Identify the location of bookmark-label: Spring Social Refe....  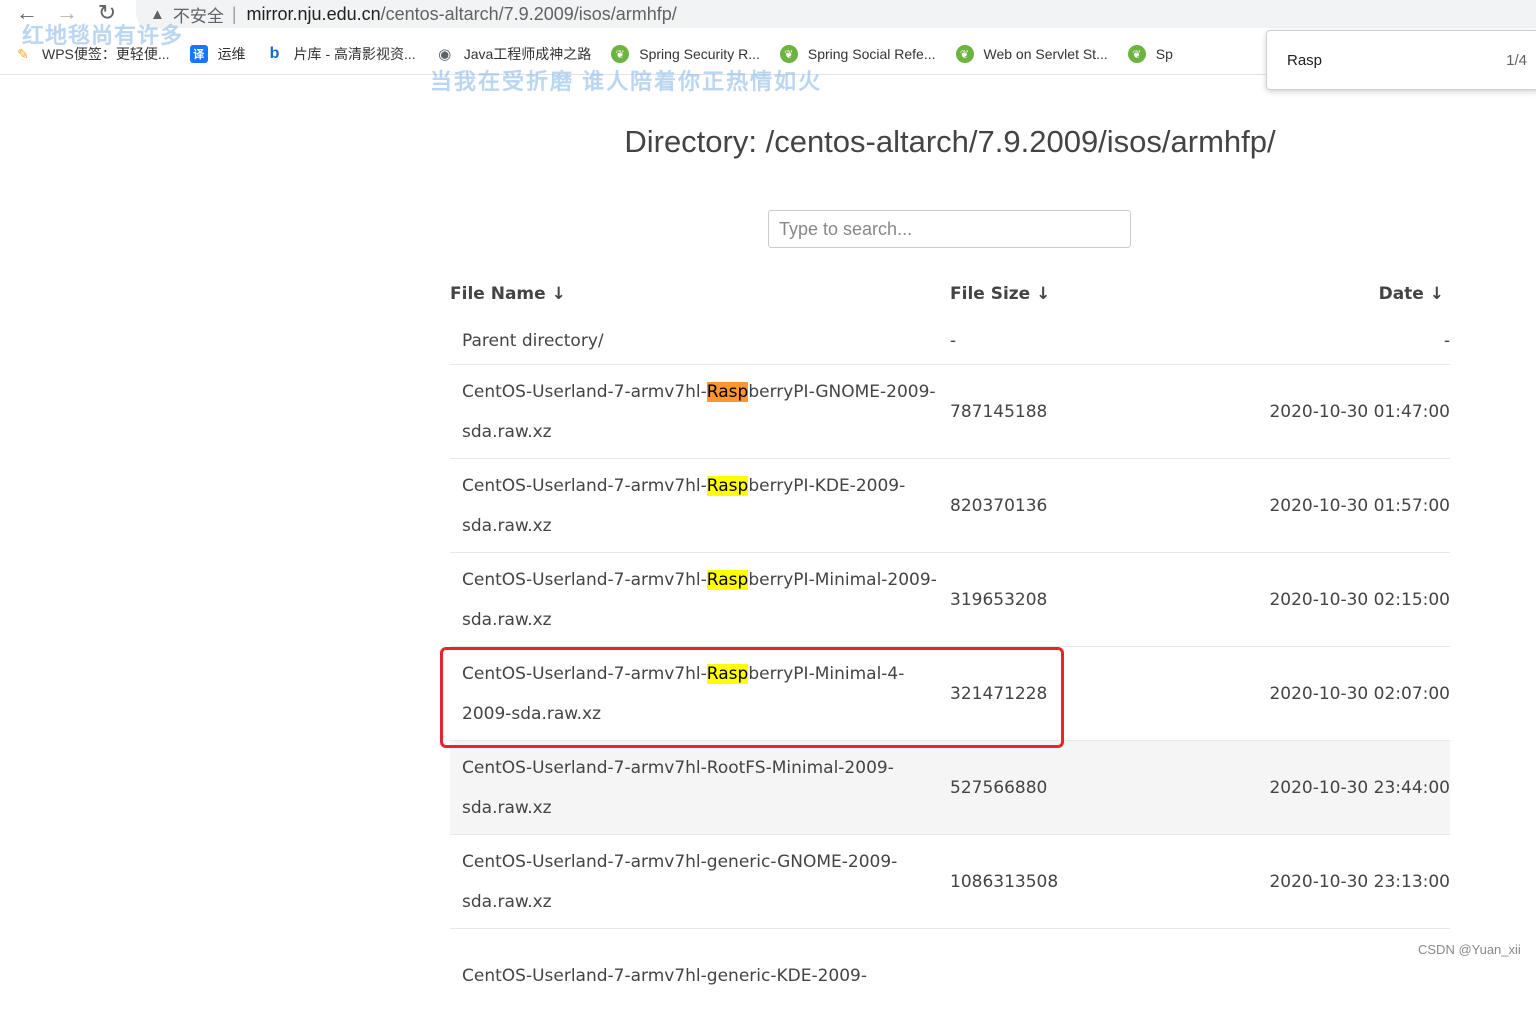
(871, 54).